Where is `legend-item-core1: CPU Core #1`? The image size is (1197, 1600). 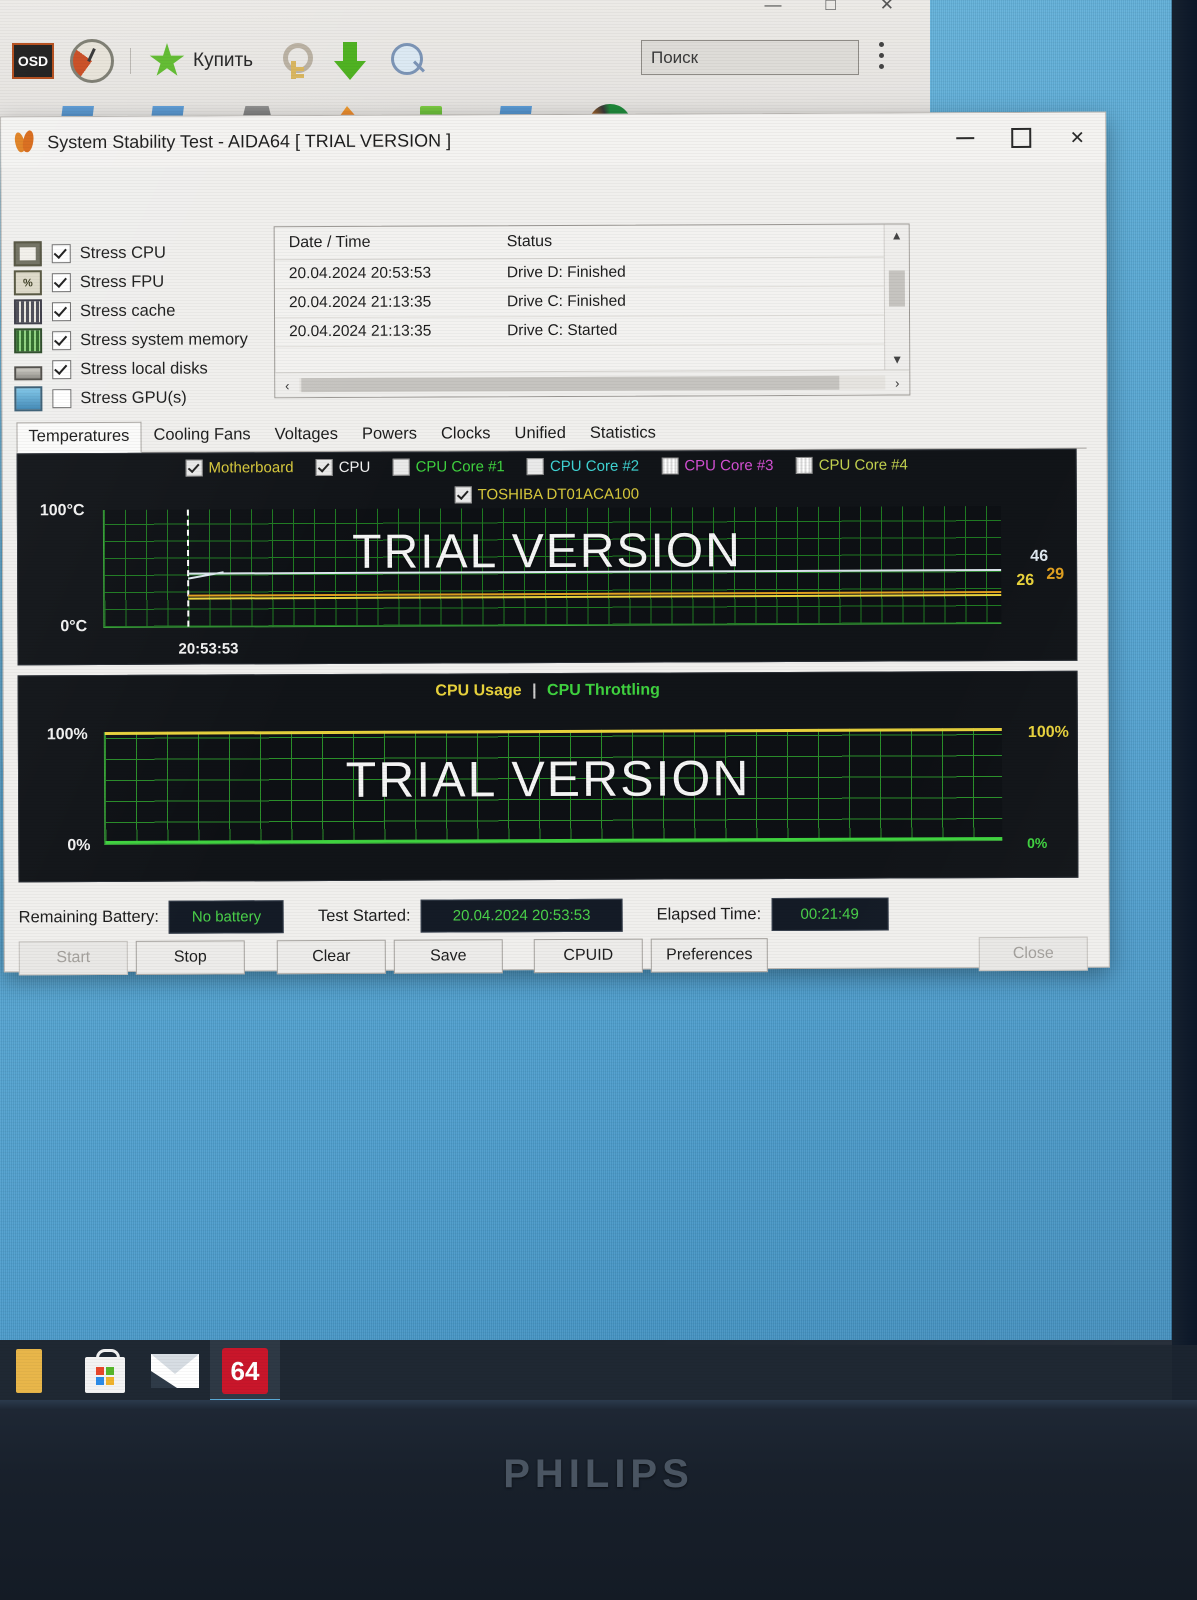 legend-item-core1: CPU Core #1 is located at coordinates (448, 467).